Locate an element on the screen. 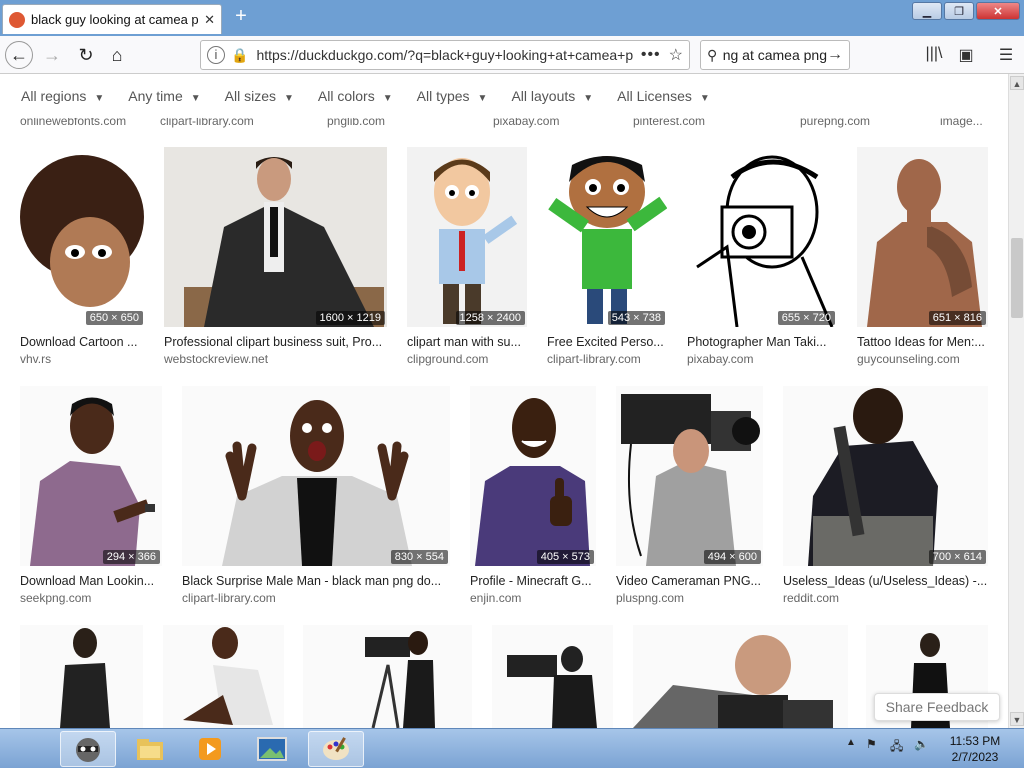 This screenshot has width=1024, height=768. result-source: clipground.com is located at coordinates (447, 359).